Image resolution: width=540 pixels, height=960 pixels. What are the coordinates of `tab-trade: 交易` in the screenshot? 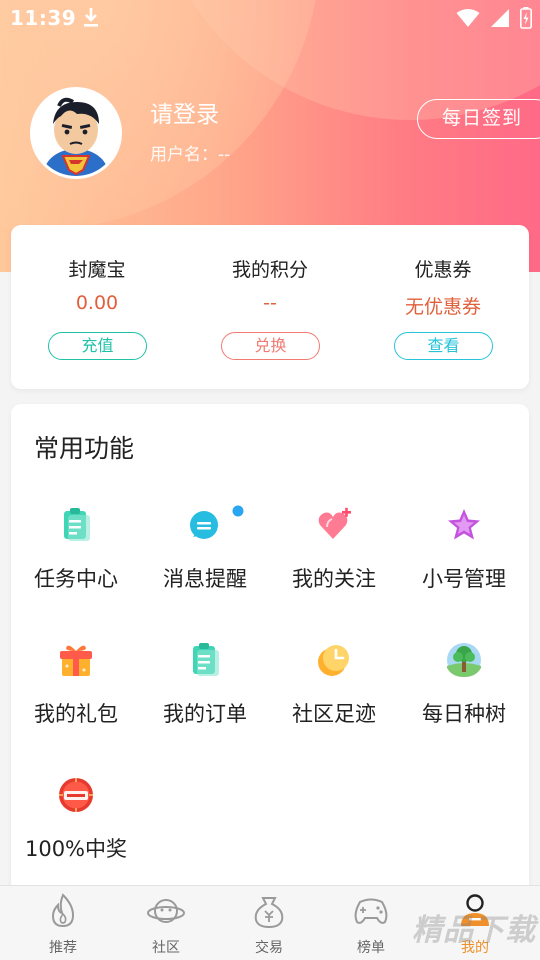 It's located at (269, 923).